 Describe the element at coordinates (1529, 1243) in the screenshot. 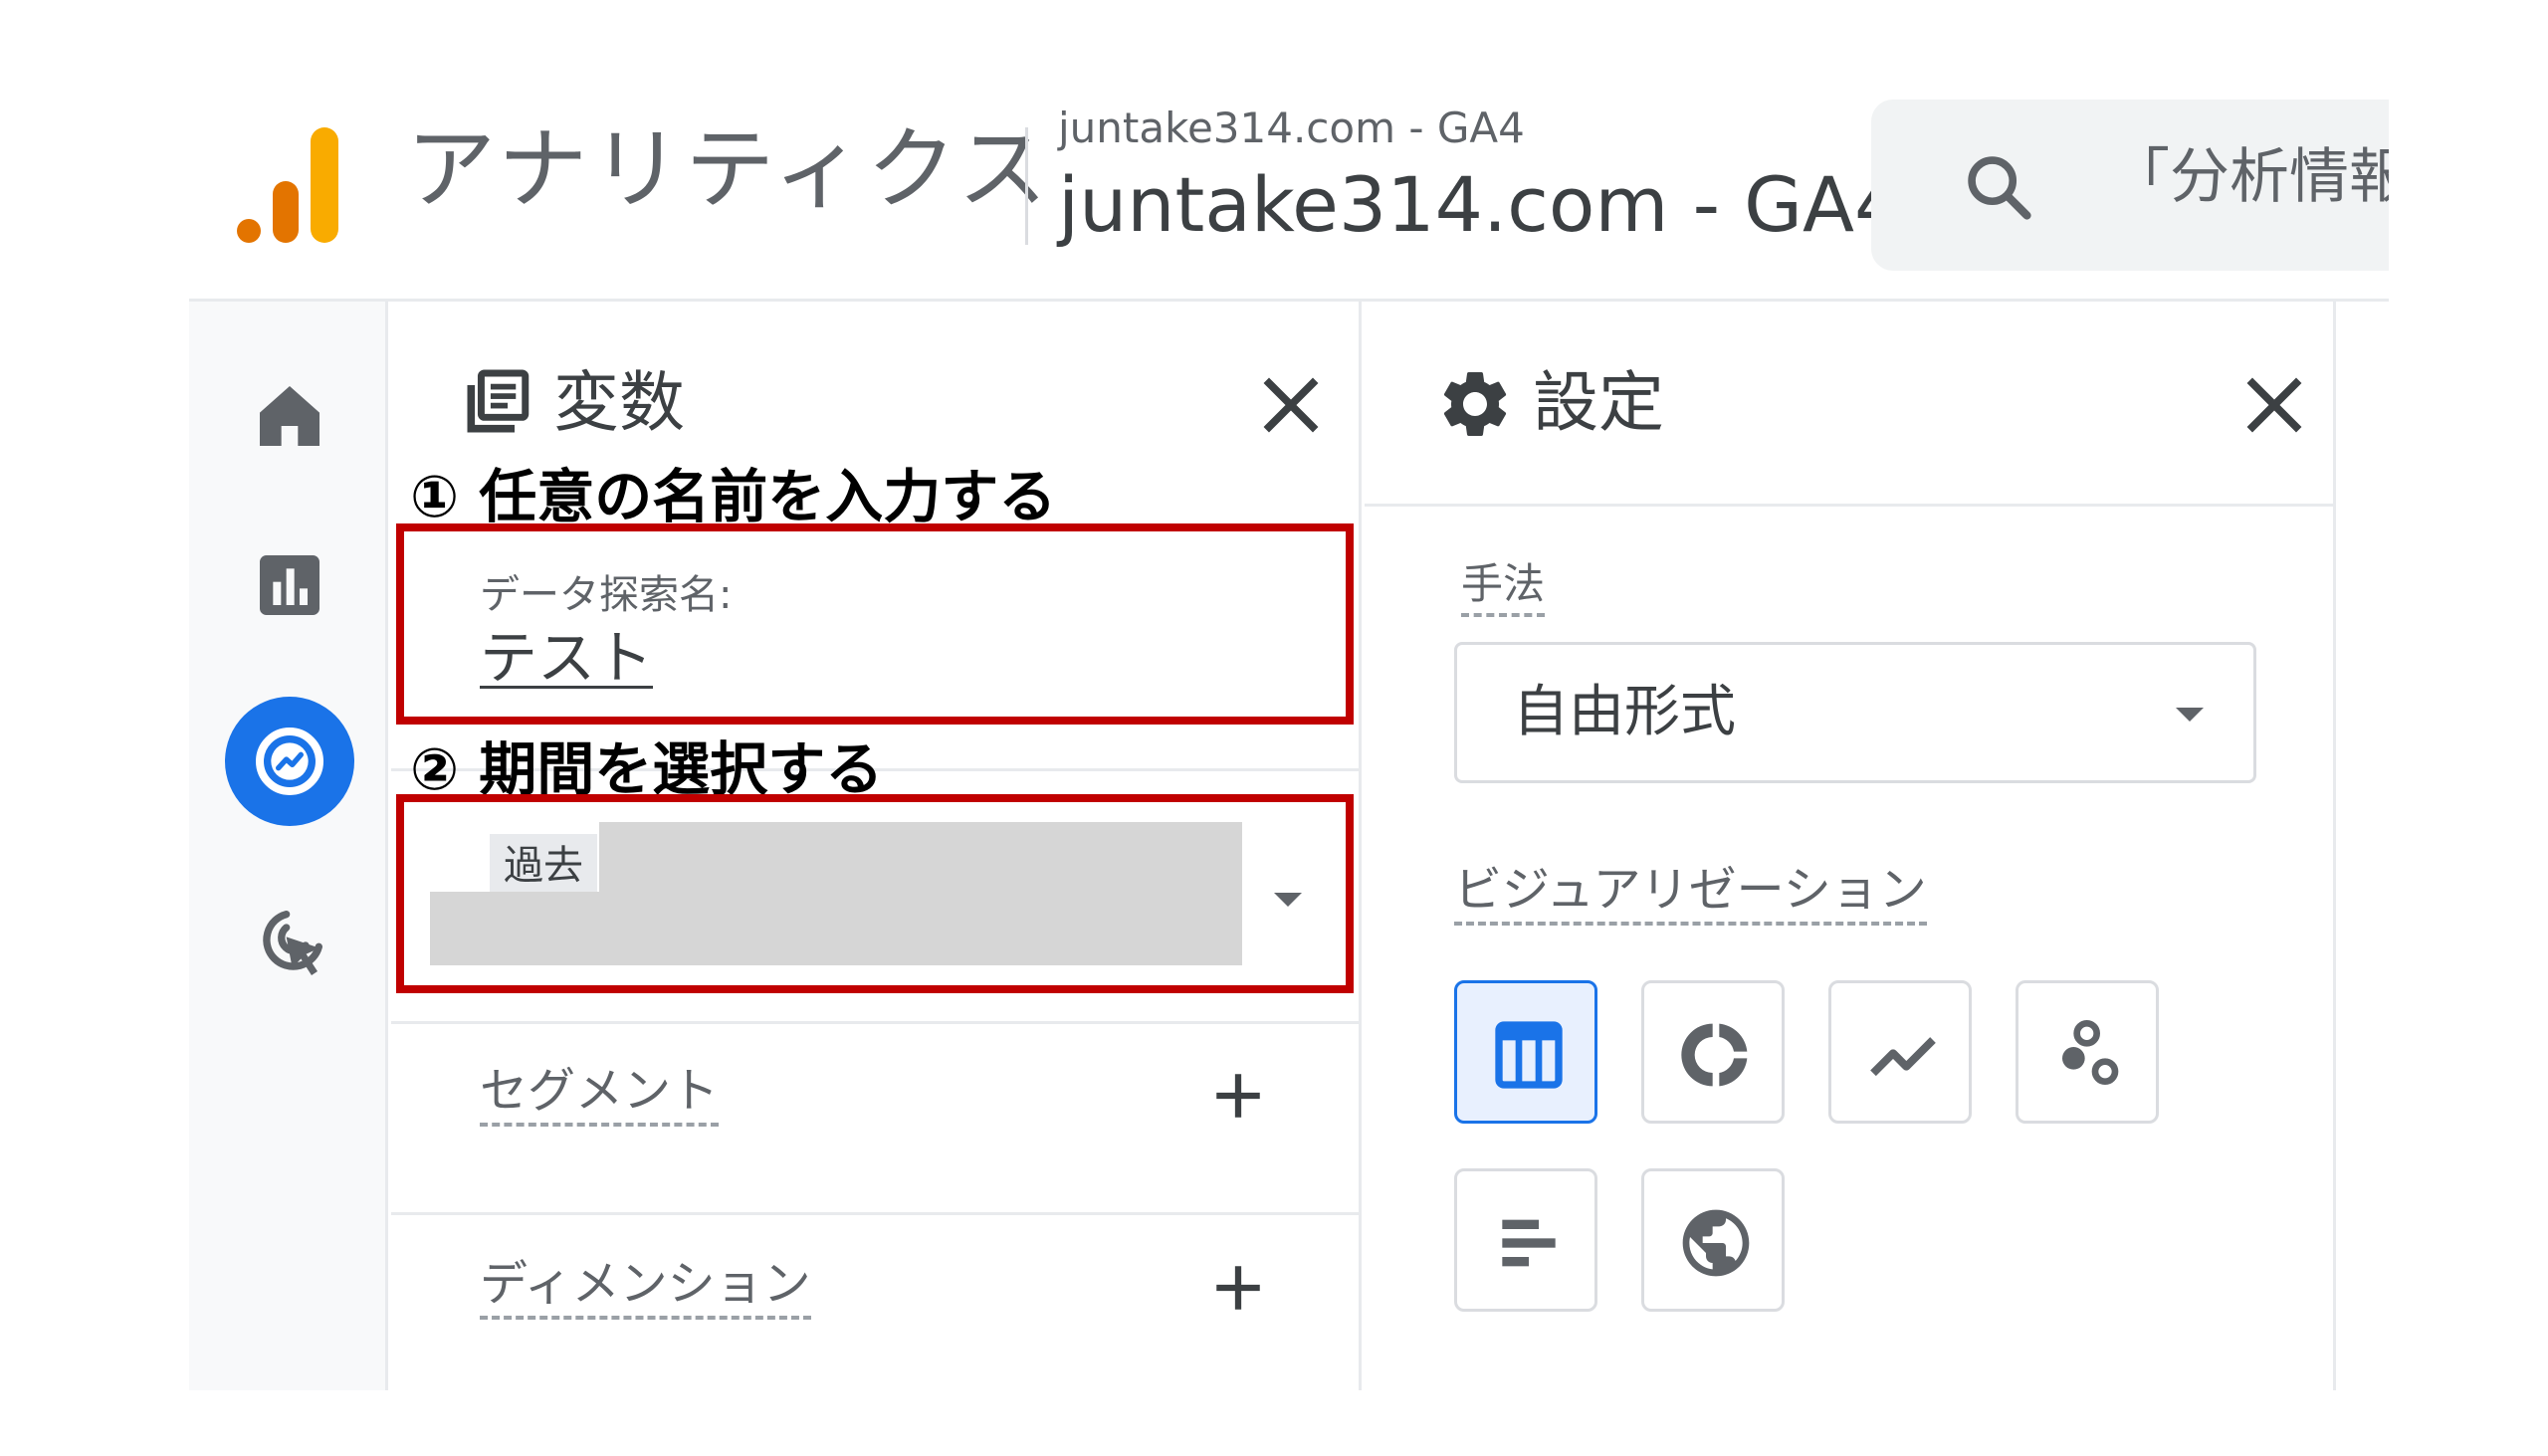

I see `bar-chart-icon` at that location.